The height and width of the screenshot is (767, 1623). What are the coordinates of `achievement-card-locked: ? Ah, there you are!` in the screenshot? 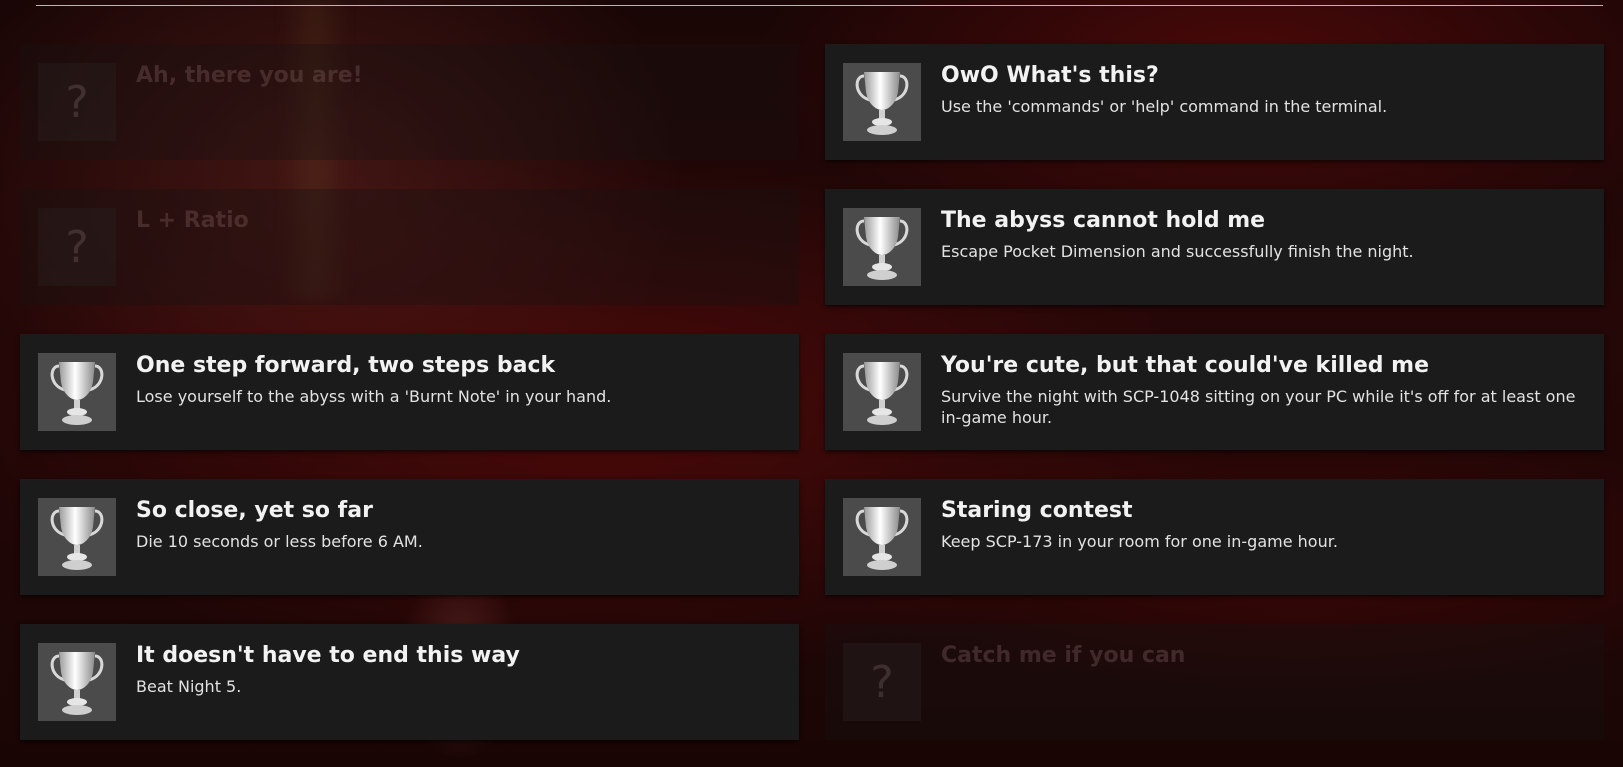 It's located at (409, 102).